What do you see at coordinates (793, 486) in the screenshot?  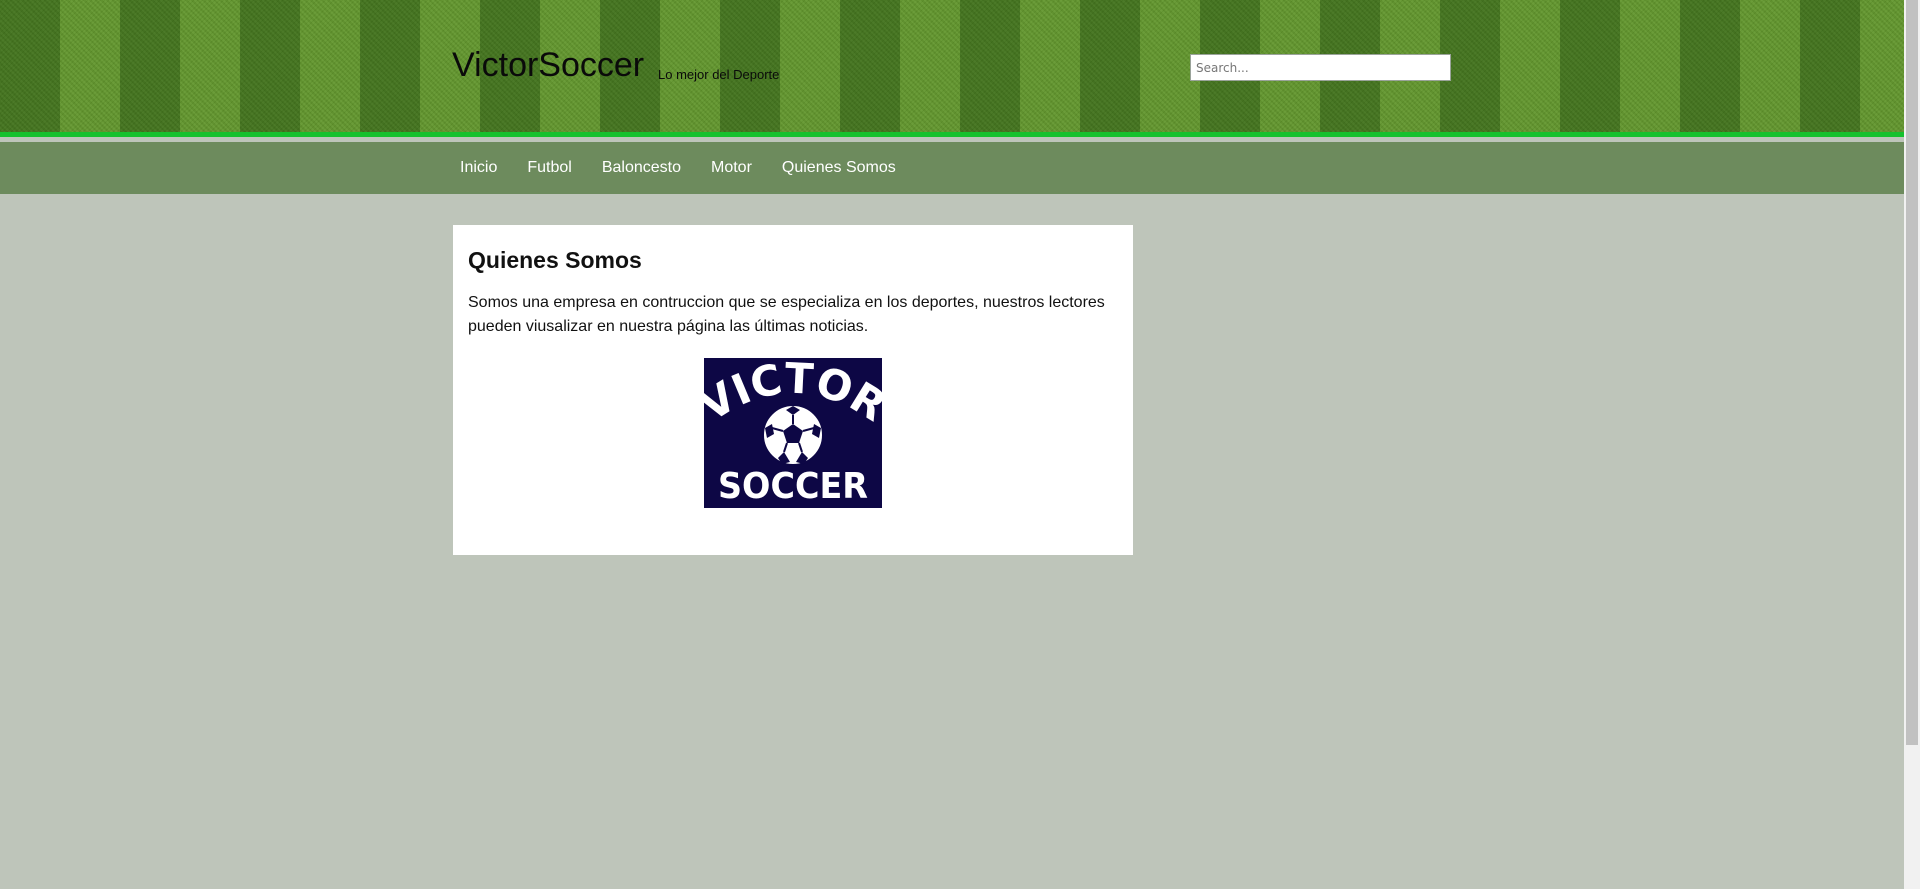 I see `logo-bottom-text: SOCCER` at bounding box center [793, 486].